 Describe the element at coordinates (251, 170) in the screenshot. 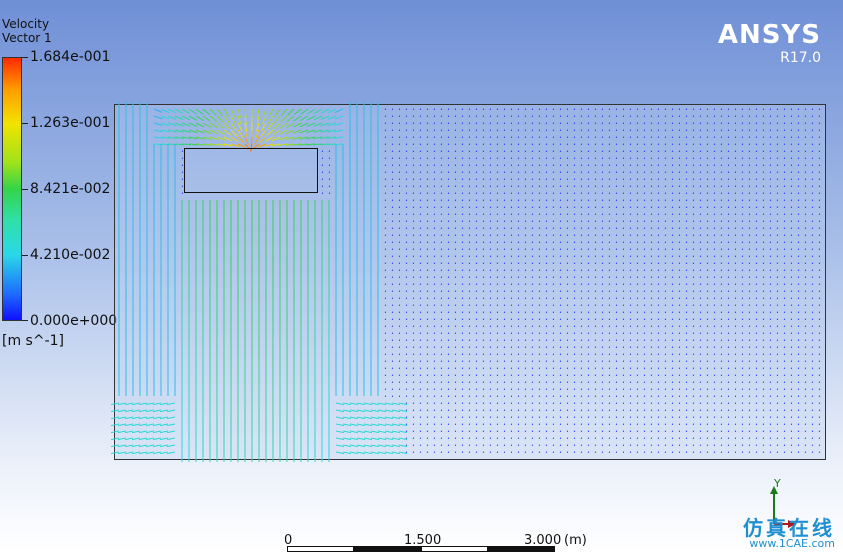

I see `inlet-outline` at that location.